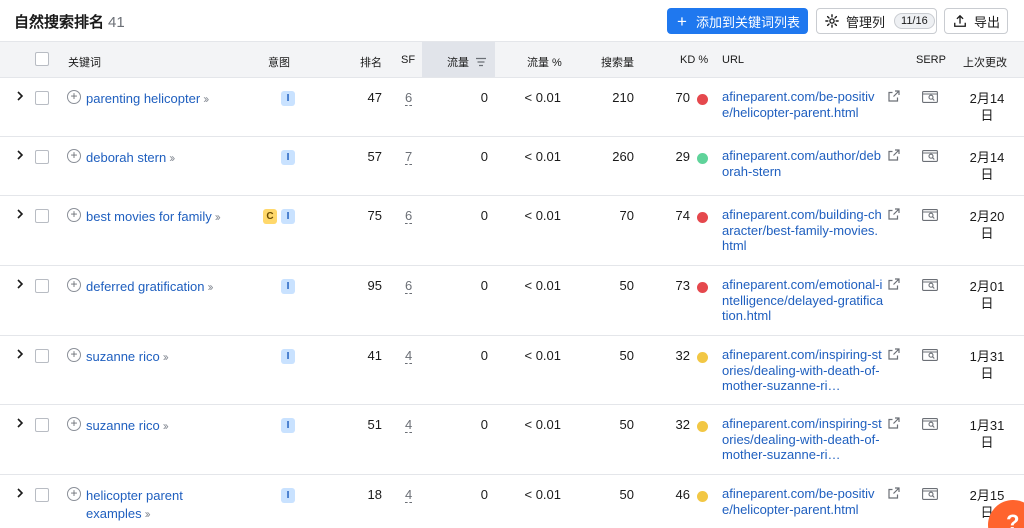  Describe the element at coordinates (931, 60) in the screenshot. I see `column-header-serp: SERP` at that location.